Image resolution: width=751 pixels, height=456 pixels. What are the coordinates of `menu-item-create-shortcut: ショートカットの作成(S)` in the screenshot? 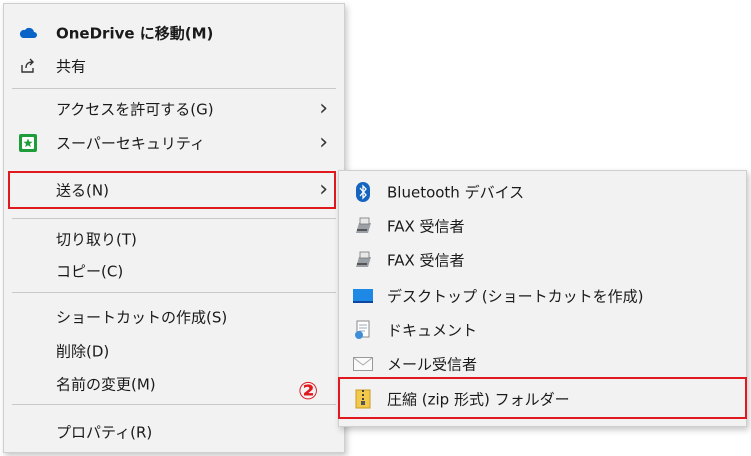 It's located at (174, 316).